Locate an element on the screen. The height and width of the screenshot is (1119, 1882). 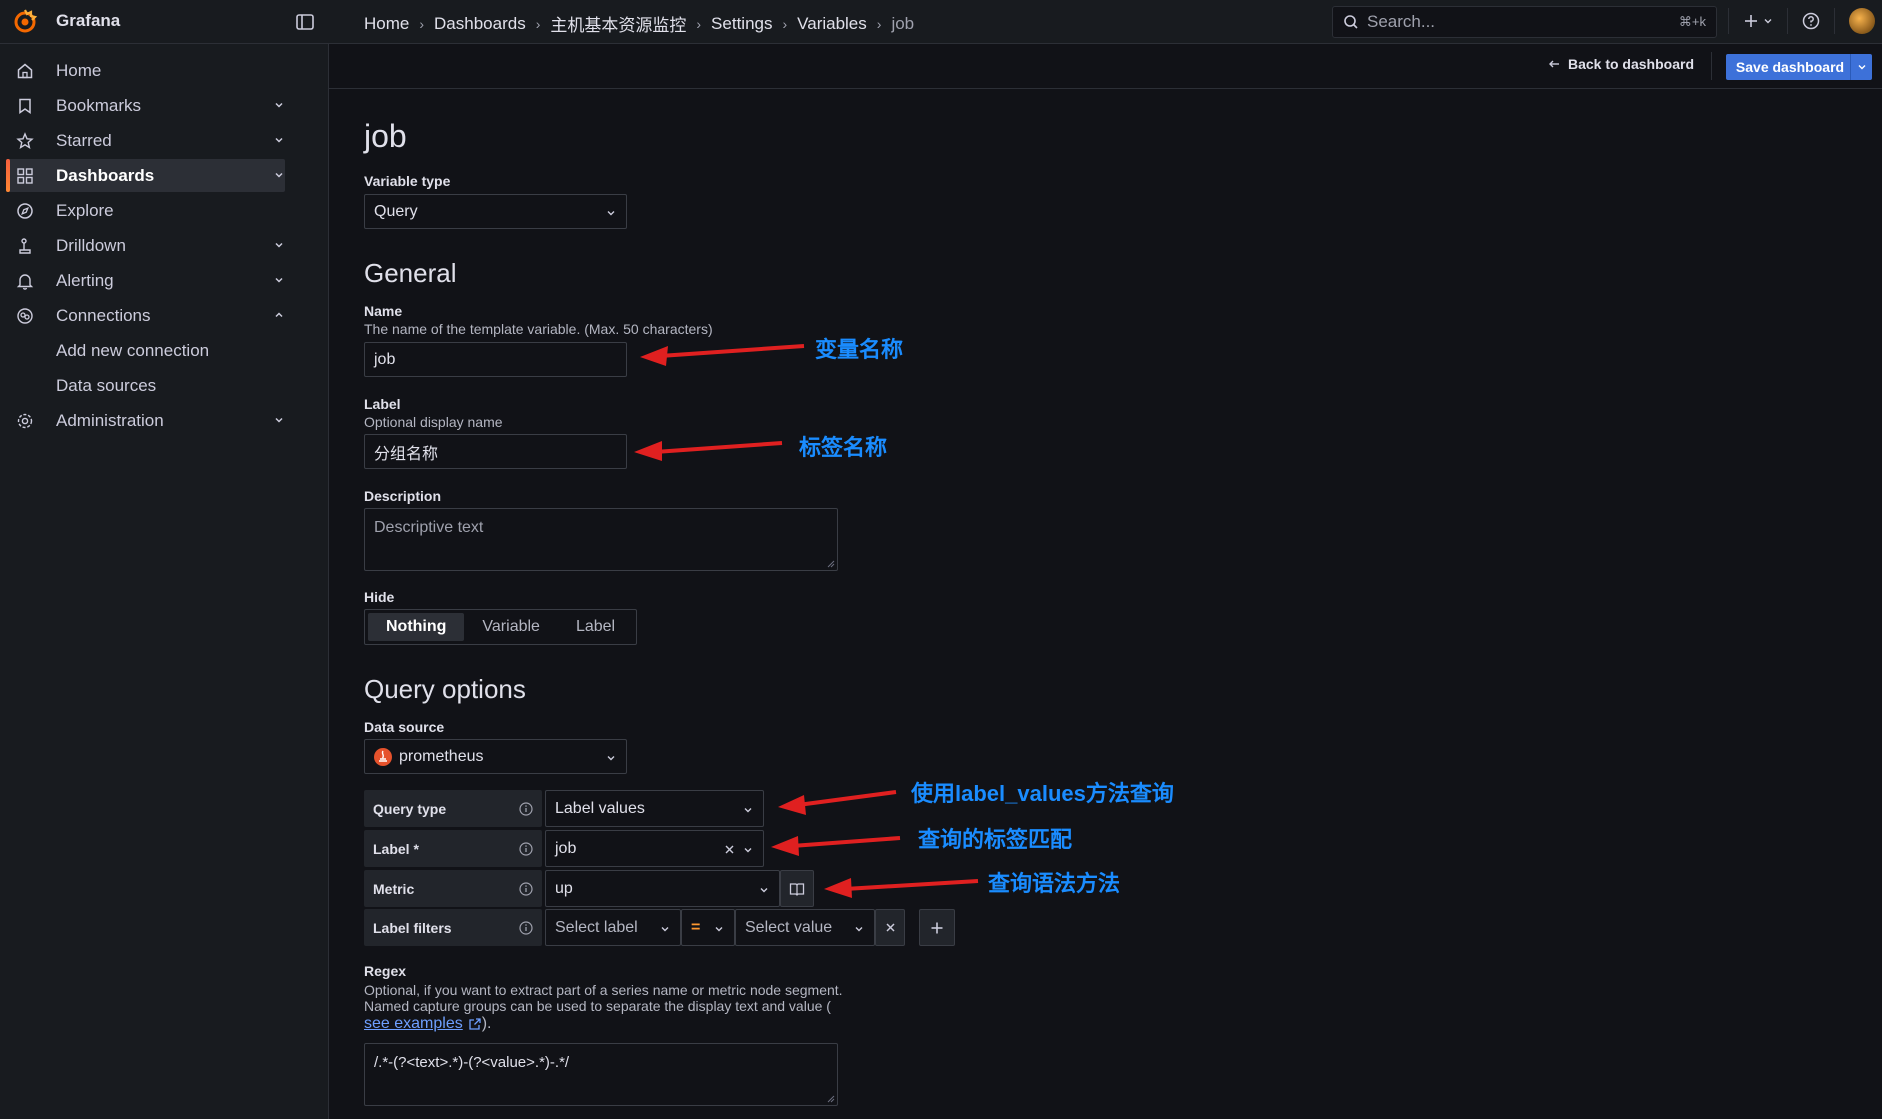
sidebar-item-connections: Connections is located at coordinates (145, 315).